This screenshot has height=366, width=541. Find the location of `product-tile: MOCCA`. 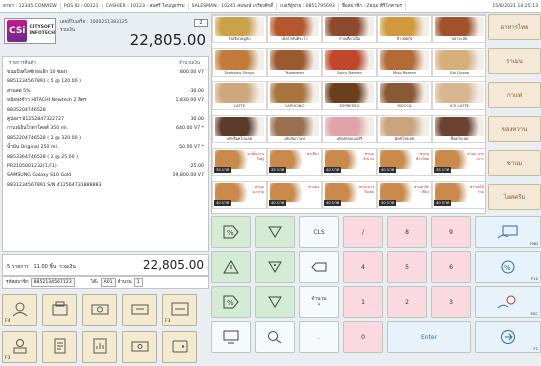

product-tile: MOCCA is located at coordinates (404, 95).